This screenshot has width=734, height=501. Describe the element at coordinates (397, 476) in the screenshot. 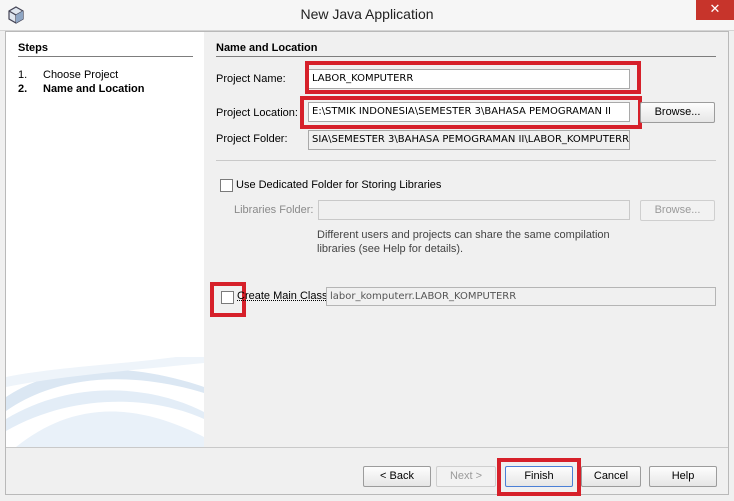

I see `back-button: < Back` at that location.